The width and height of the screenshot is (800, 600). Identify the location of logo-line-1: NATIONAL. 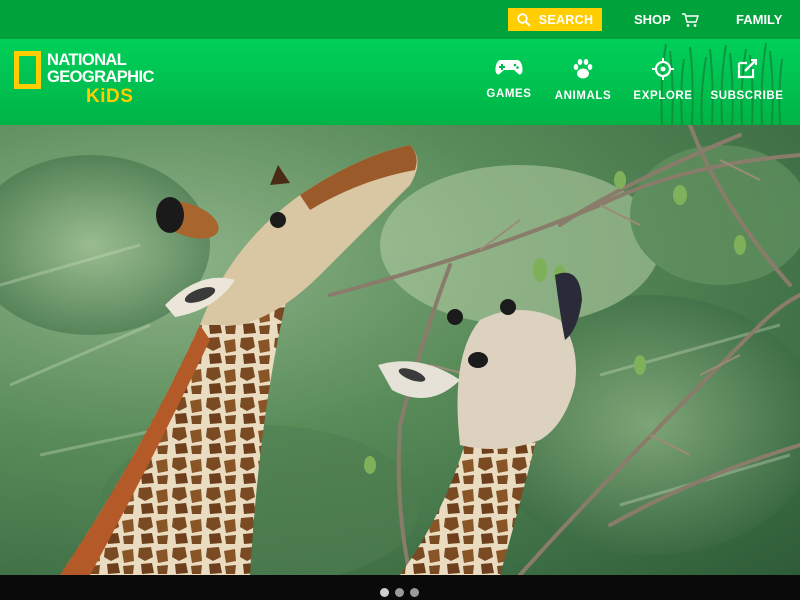
(87, 60).